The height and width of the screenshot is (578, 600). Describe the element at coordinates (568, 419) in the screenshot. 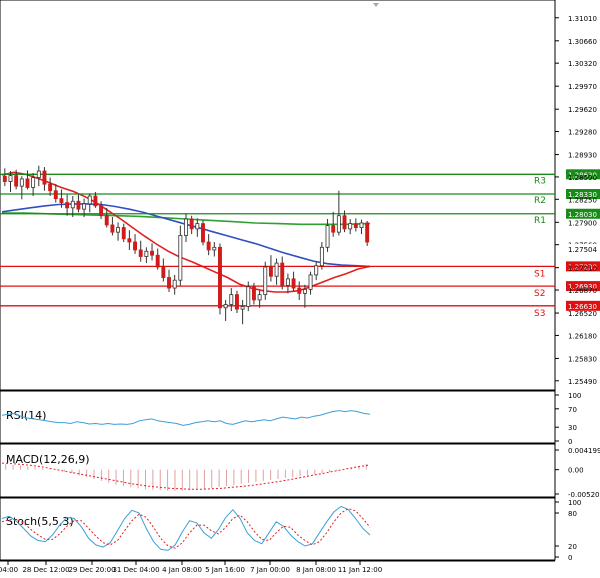

I see `rsi-axis: 100 70 30 0` at that location.